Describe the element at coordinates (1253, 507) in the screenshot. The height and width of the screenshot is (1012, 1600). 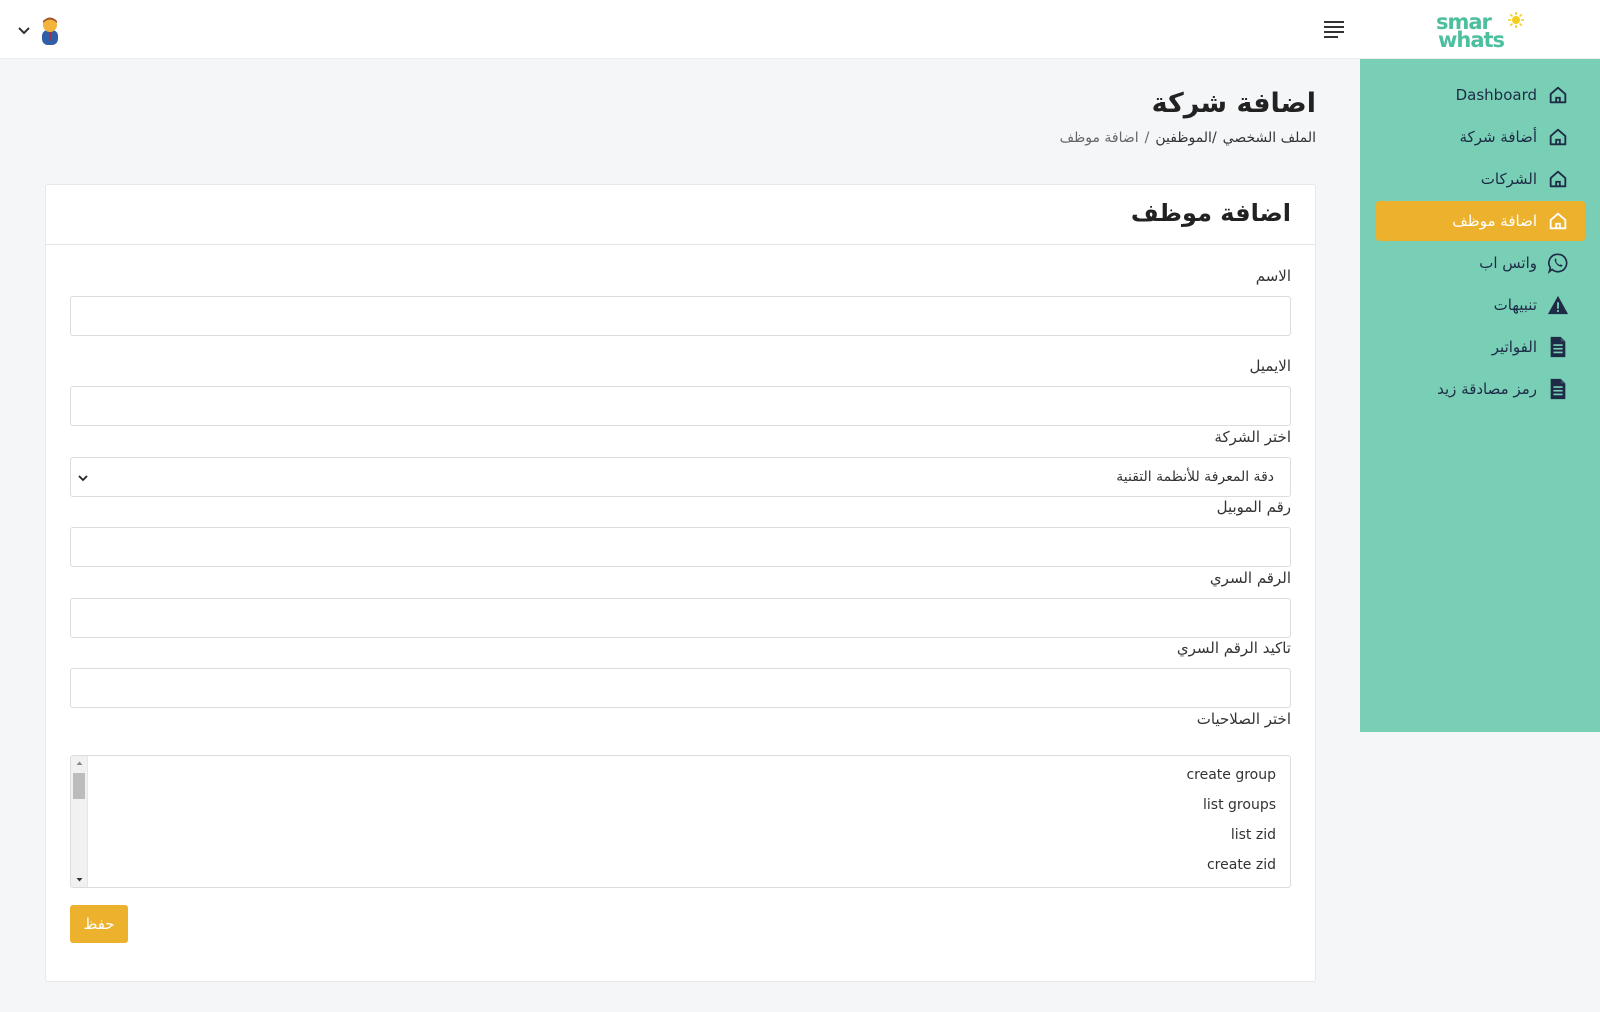
I see `mobile-label: رقم الموبيل` at that location.